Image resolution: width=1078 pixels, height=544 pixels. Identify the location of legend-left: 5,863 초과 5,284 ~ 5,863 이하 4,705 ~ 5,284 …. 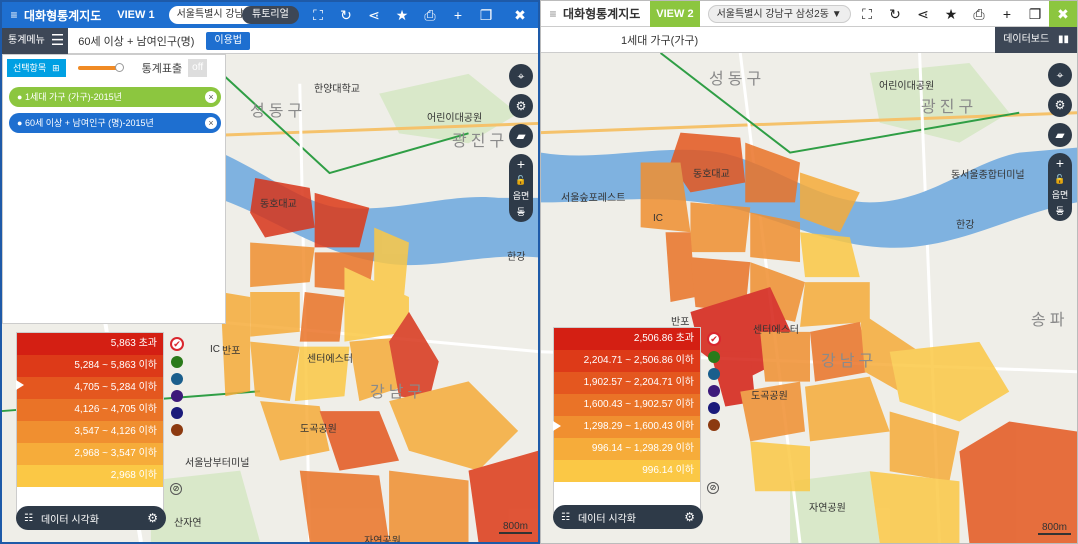
(100, 425).